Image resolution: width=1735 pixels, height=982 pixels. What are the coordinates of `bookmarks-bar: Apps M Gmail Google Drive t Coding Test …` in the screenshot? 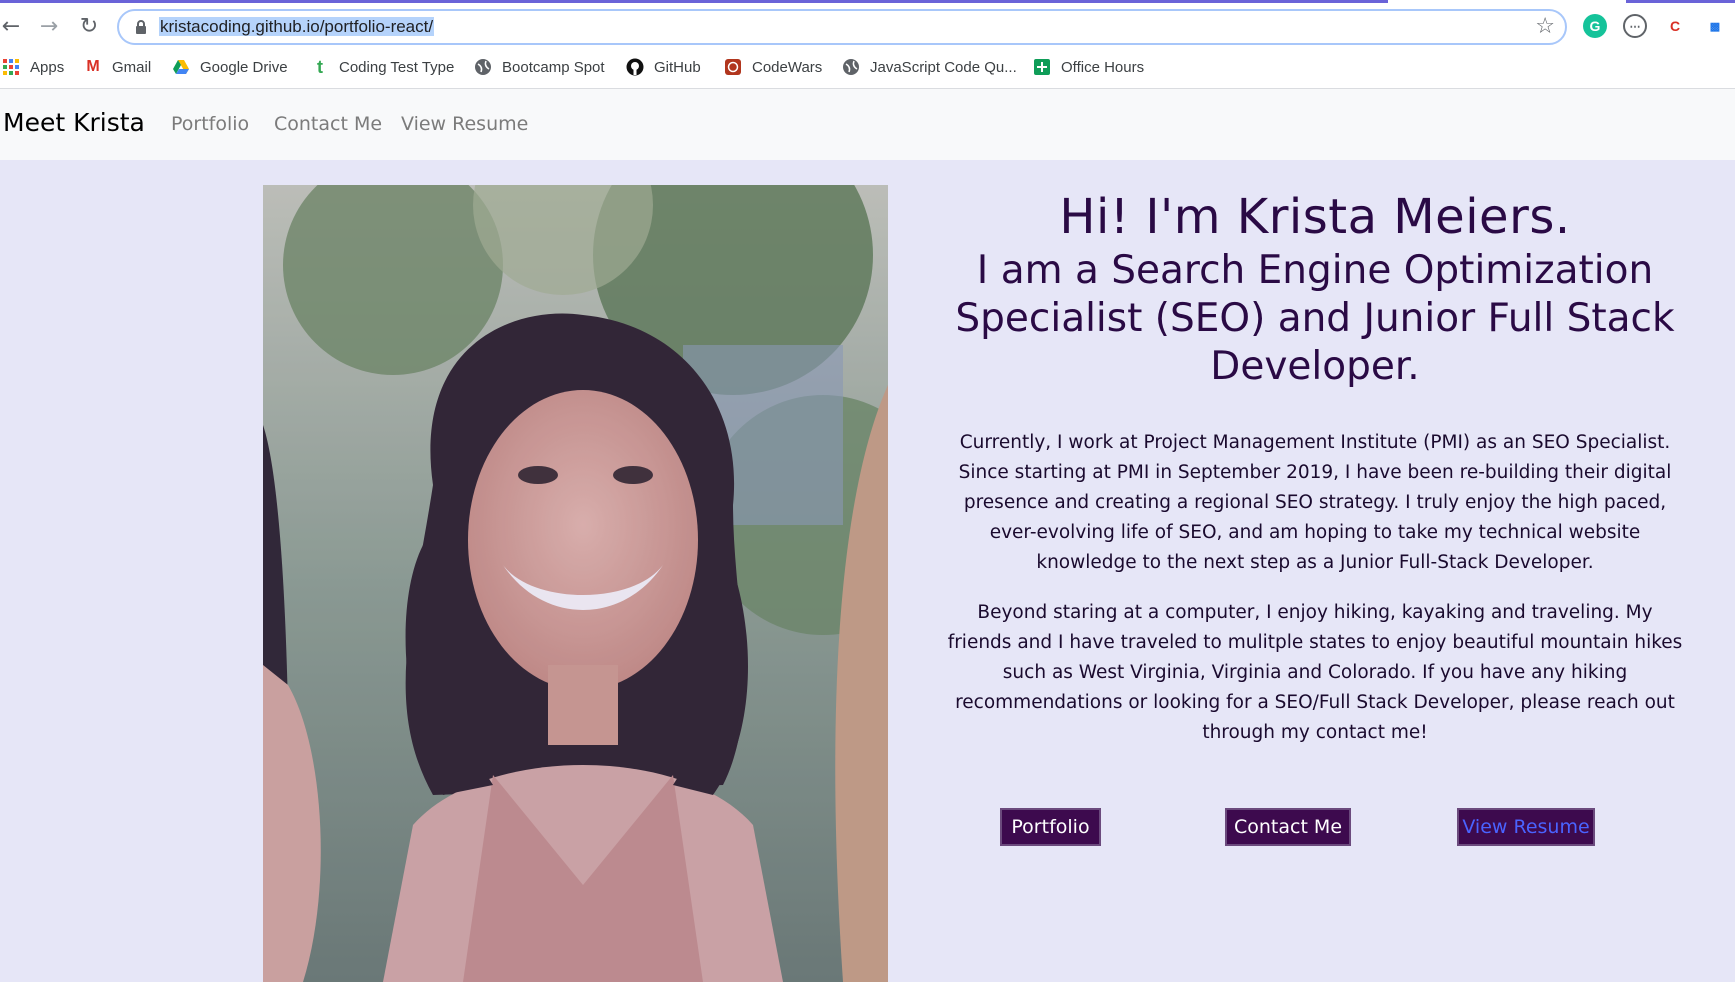 It's located at (867, 69).